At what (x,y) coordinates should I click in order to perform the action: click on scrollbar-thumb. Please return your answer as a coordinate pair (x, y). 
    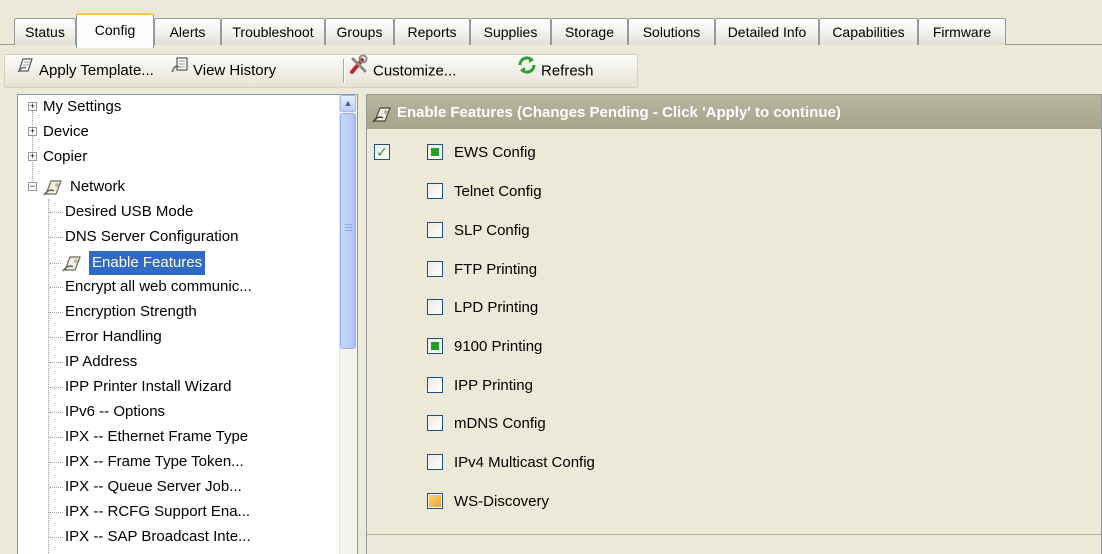
    Looking at the image, I should click on (348, 231).